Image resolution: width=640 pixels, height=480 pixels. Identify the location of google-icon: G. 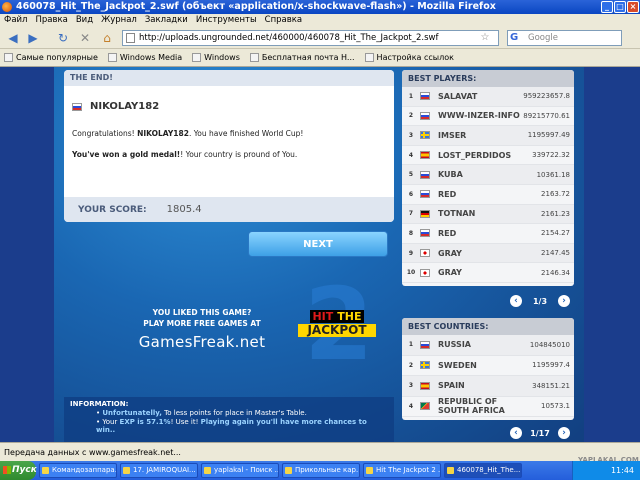
(516, 38).